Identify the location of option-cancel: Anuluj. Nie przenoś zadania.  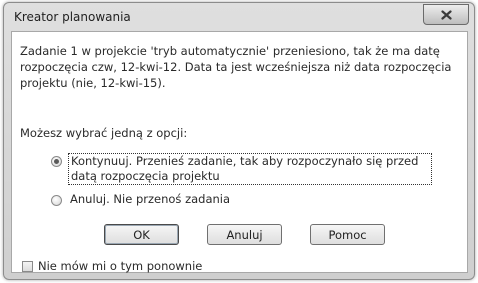
(140, 199).